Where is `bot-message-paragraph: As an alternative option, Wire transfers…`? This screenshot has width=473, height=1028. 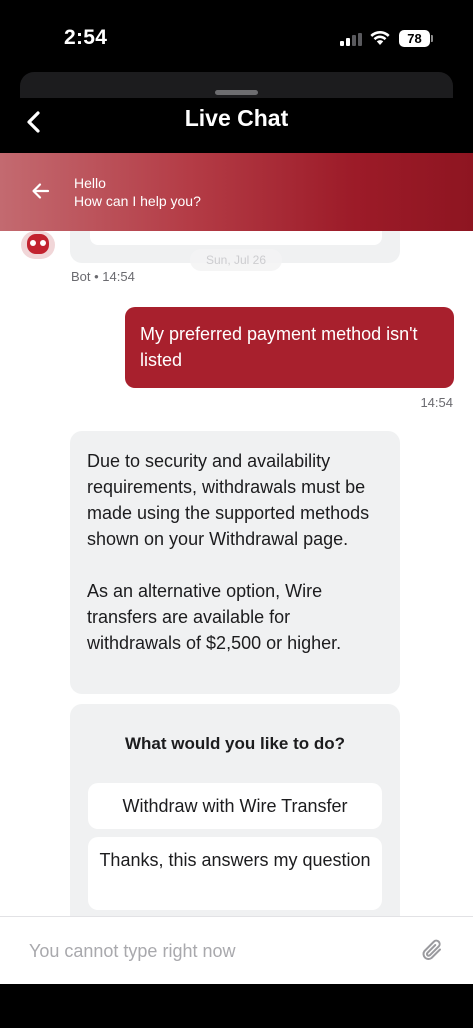 bot-message-paragraph: As an alternative option, Wire transfers… is located at coordinates (214, 617).